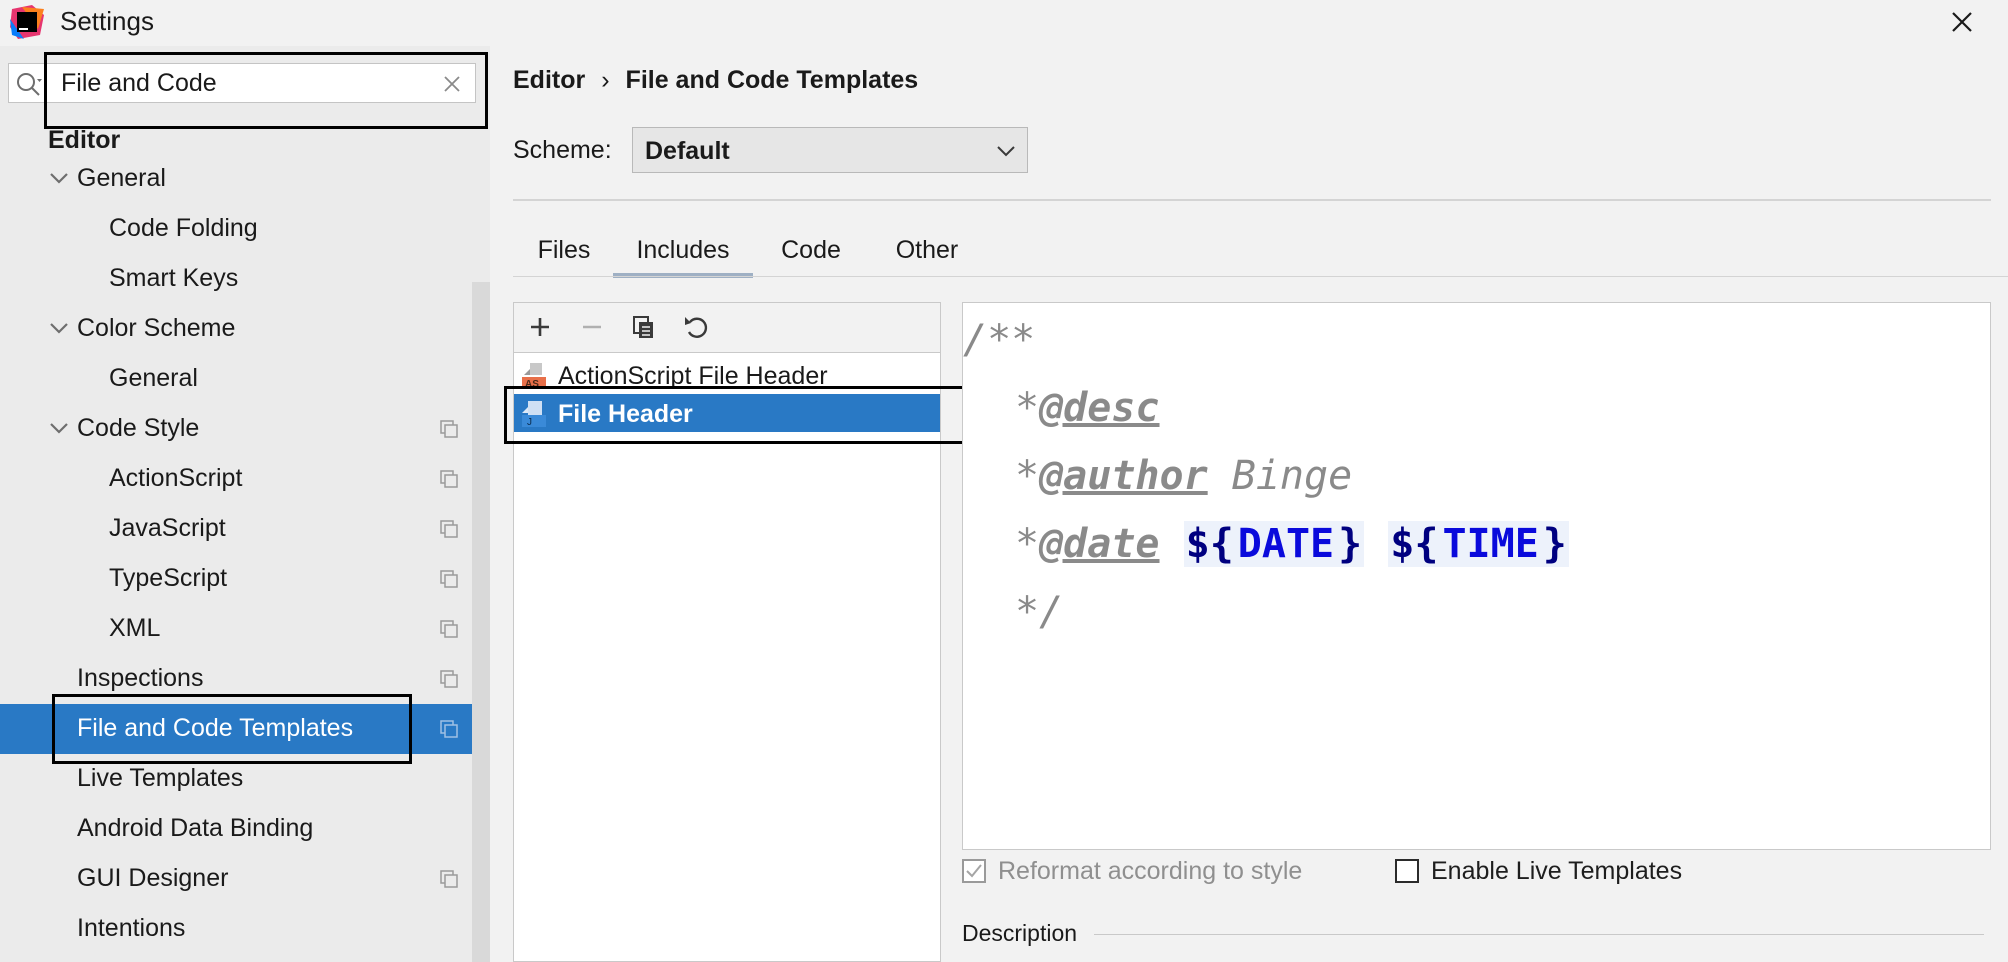  Describe the element at coordinates (245, 779) in the screenshot. I see `sidebar-item-live-templates: Live Templates` at that location.